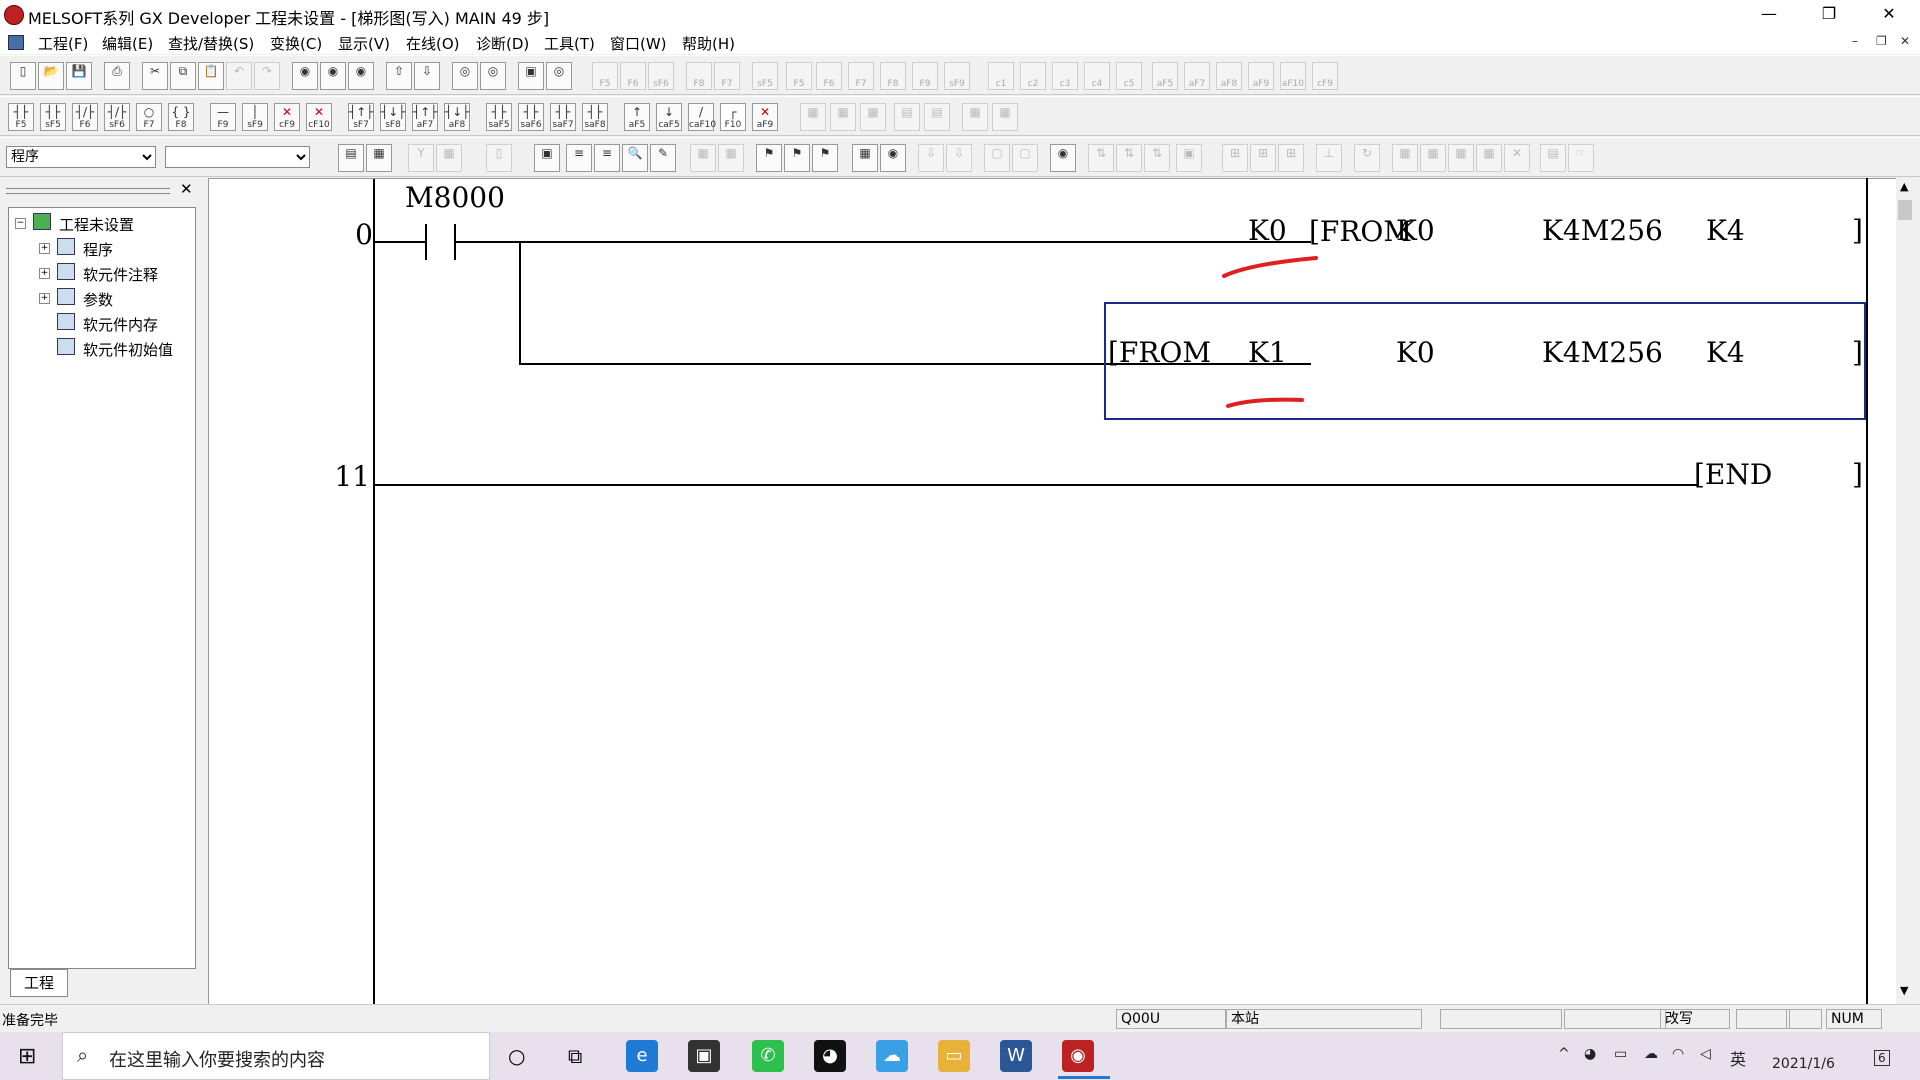 Image resolution: width=1920 pixels, height=1080 pixels. What do you see at coordinates (843, 117) in the screenshot?
I see `delete-row-icon: ▦` at bounding box center [843, 117].